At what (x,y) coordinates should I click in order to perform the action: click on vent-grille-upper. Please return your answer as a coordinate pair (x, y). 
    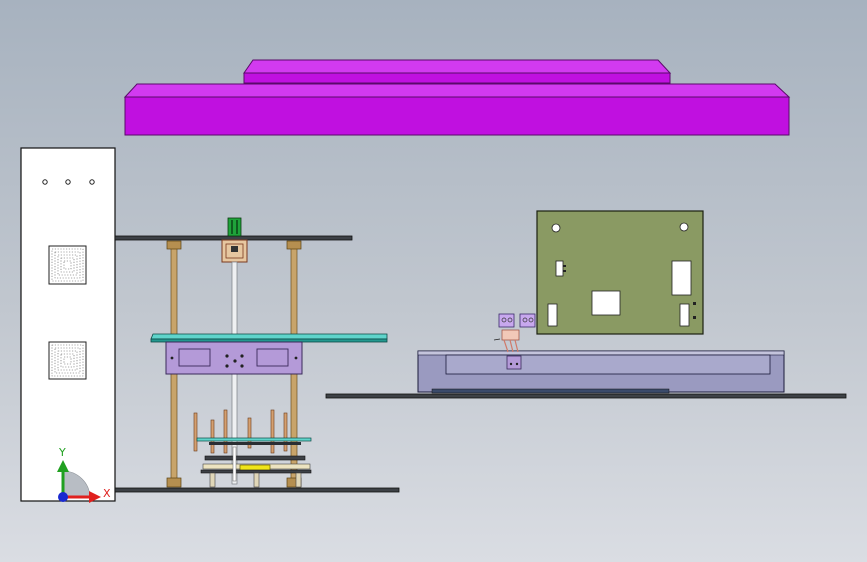
    Looking at the image, I should click on (67, 265).